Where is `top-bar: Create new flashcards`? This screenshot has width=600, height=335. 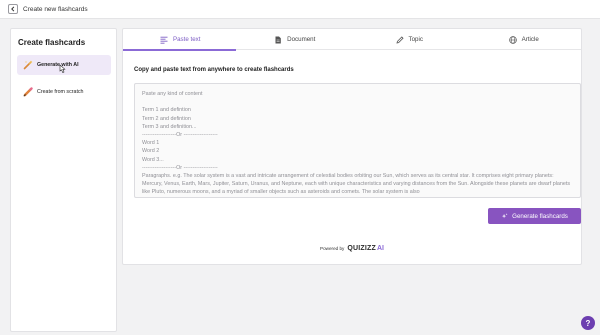 top-bar: Create new flashcards is located at coordinates (300, 9).